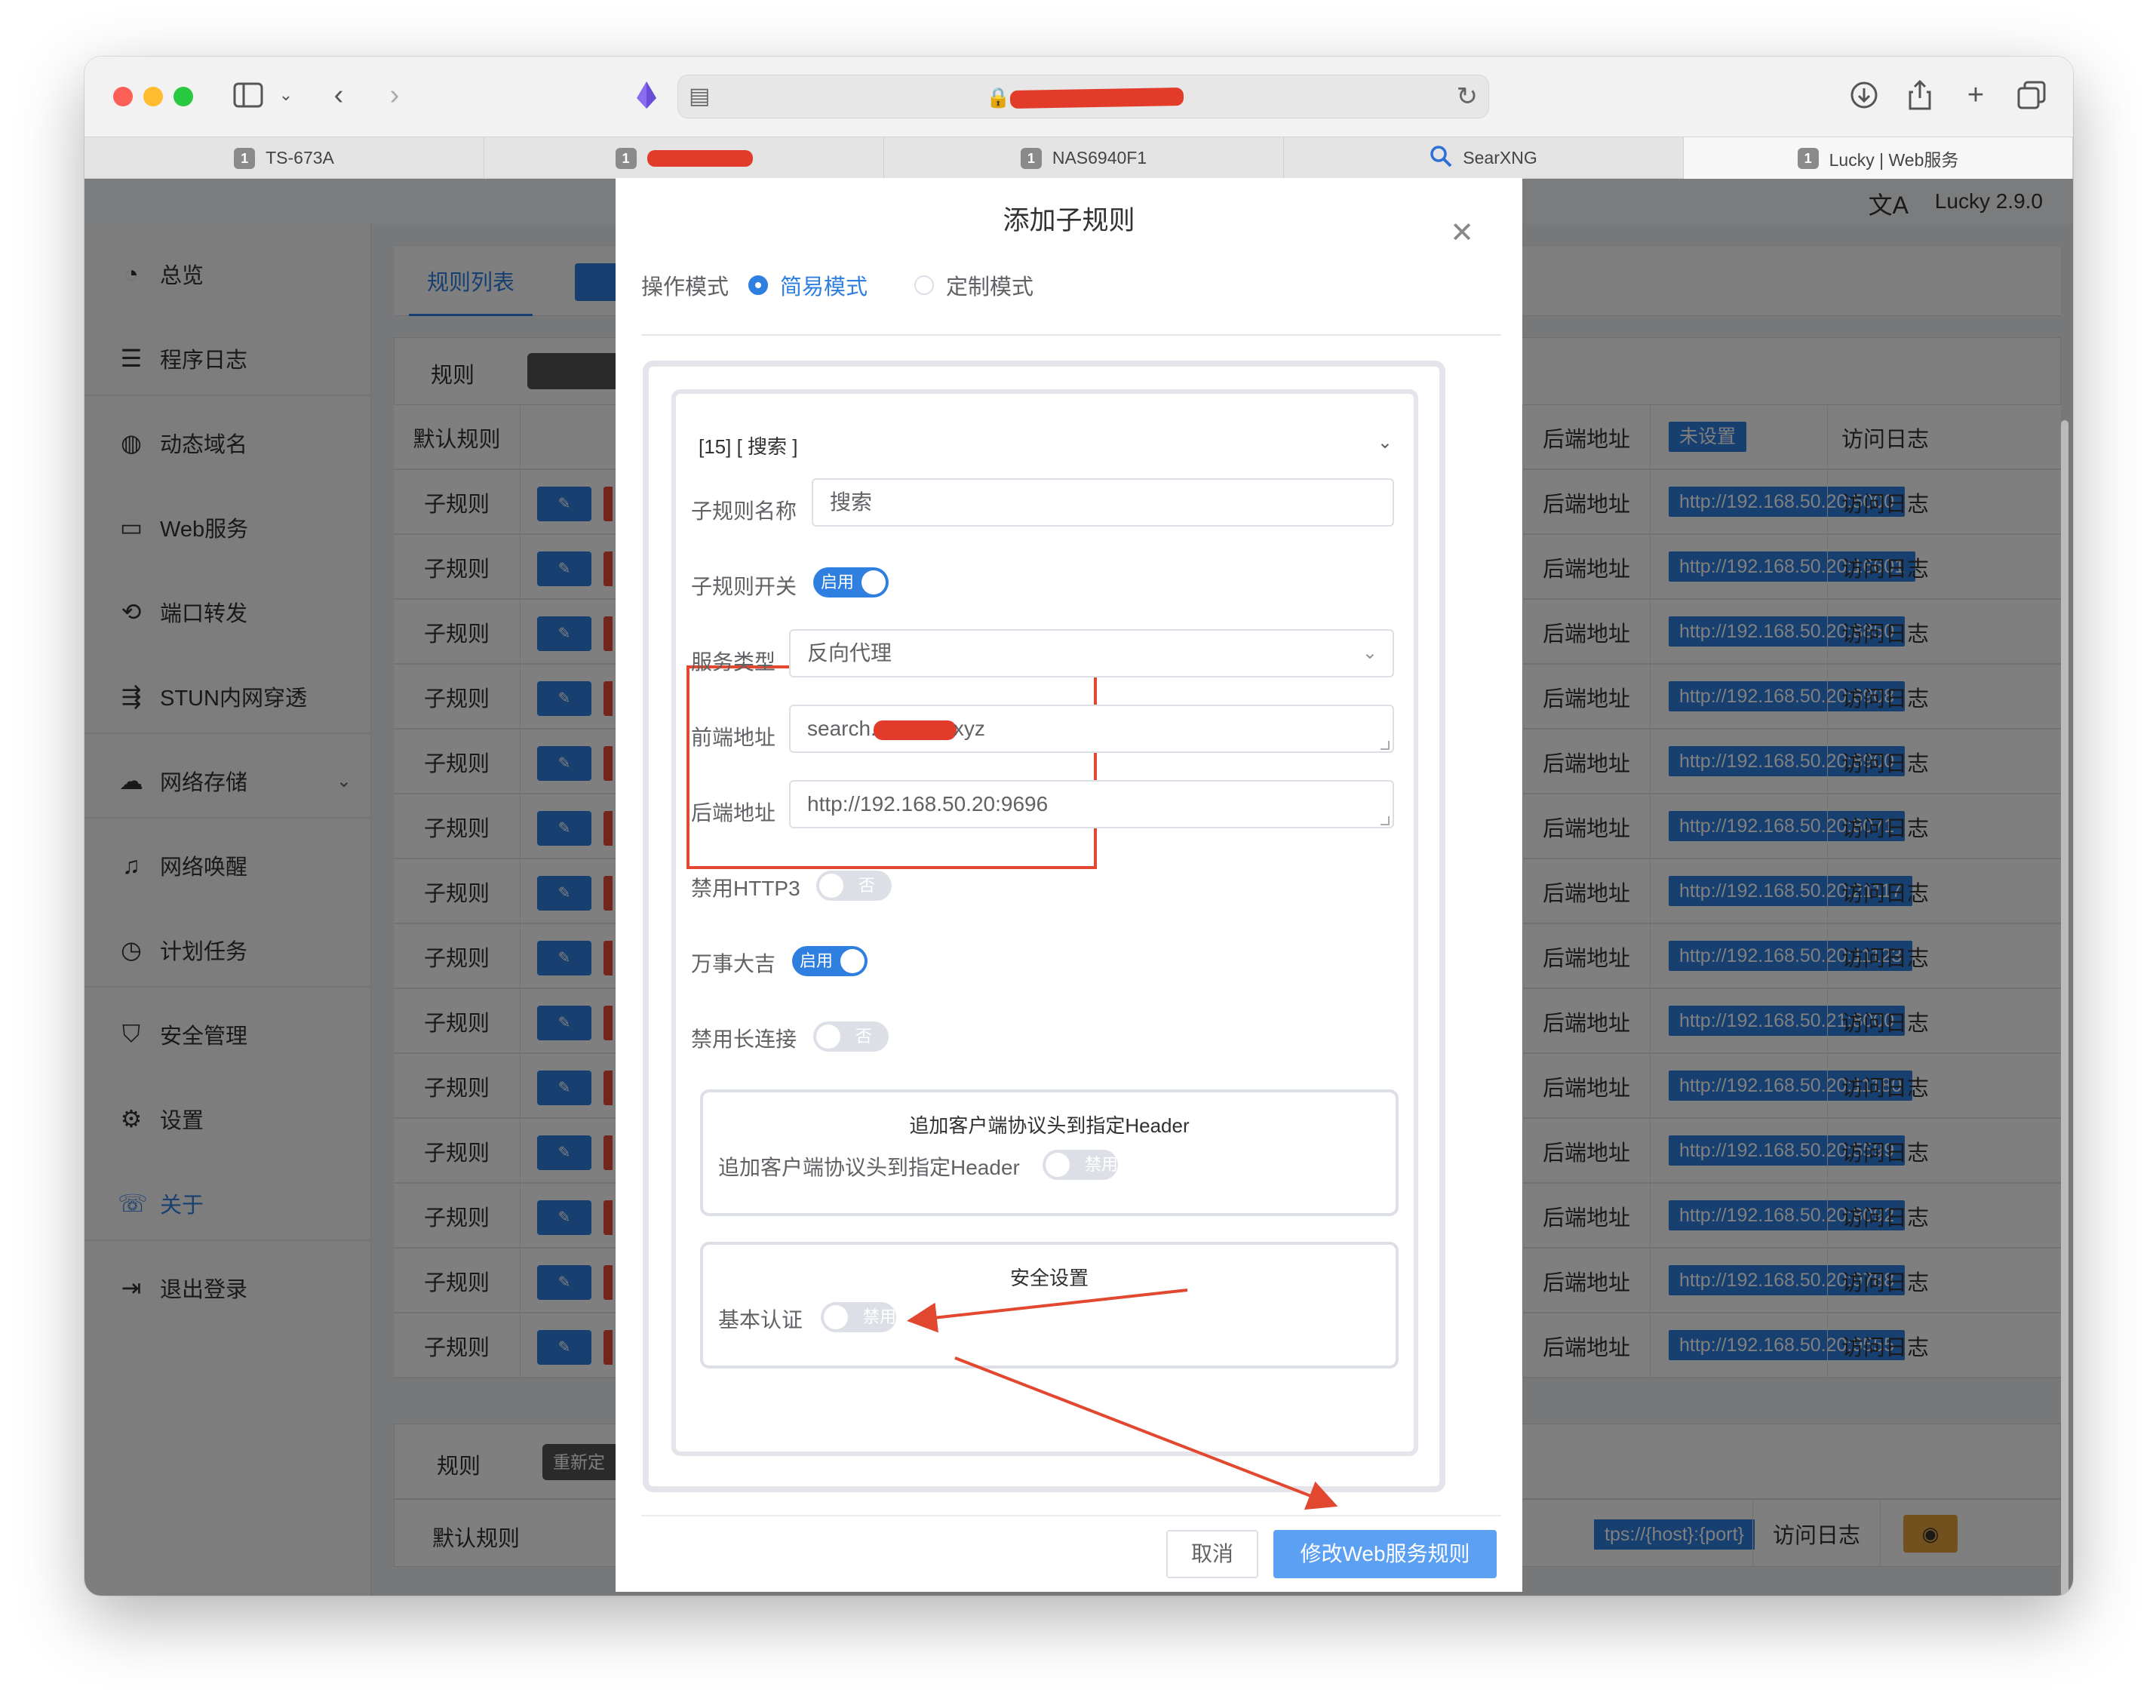 The image size is (2156, 1708). I want to click on url-redaction, so click(1096, 98).